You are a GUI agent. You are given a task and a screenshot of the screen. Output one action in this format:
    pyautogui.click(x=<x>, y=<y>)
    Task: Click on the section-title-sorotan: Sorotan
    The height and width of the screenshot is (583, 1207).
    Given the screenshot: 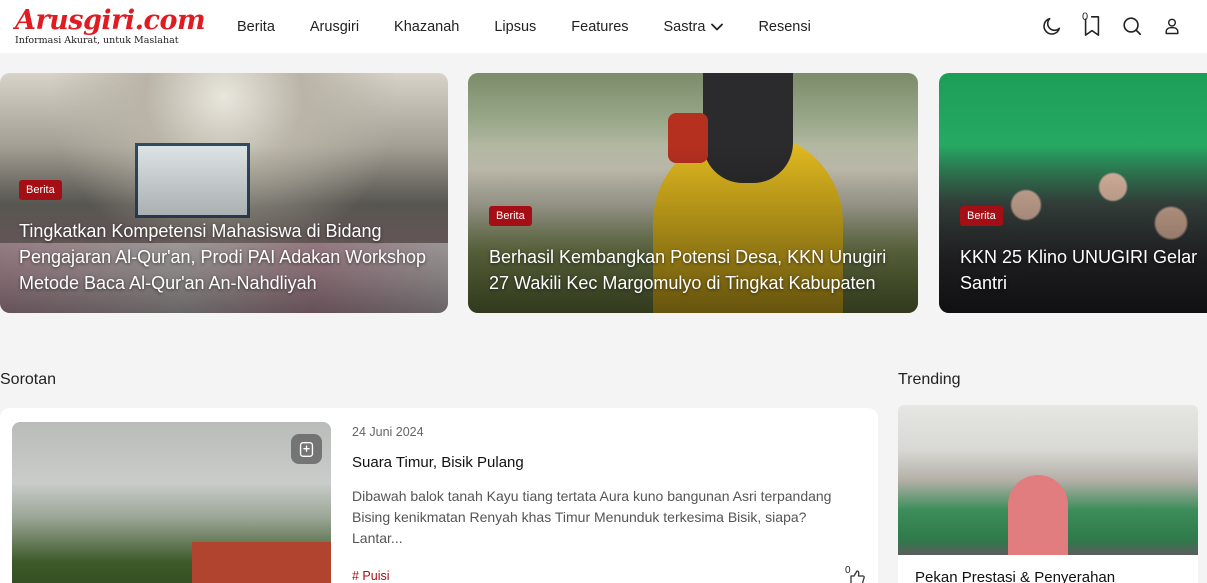 What is the action you would take?
    pyautogui.click(x=28, y=379)
    